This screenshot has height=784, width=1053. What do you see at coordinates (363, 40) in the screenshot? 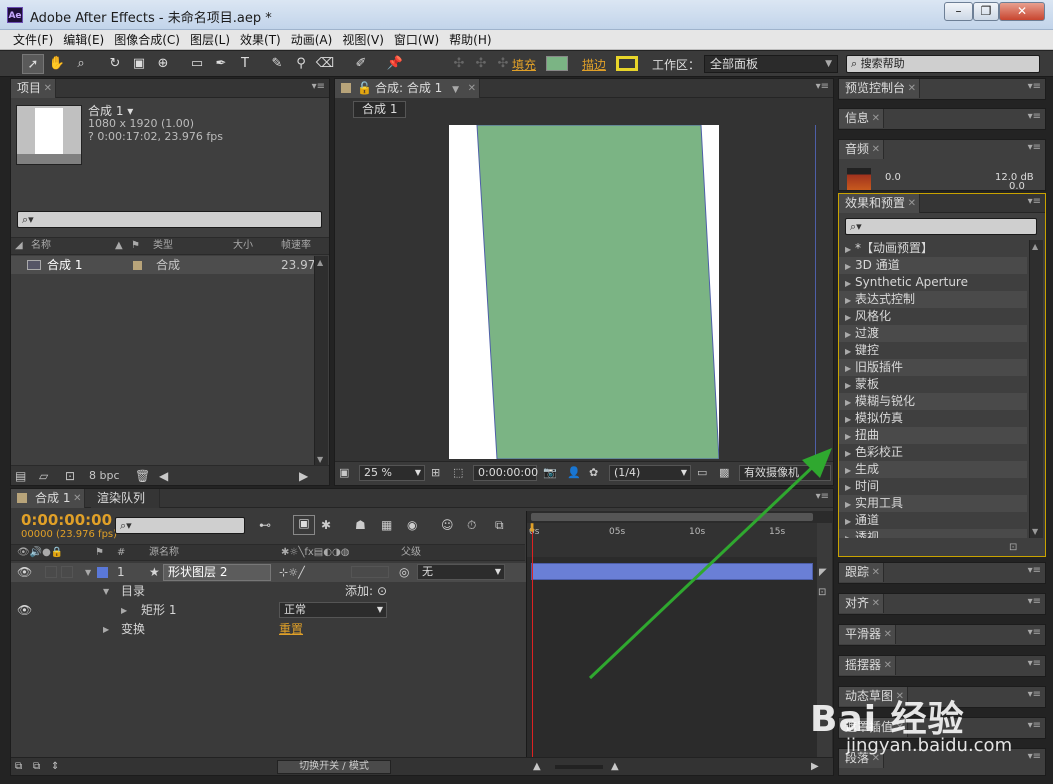
I see `menu-item-6: 视图(V)` at bounding box center [363, 40].